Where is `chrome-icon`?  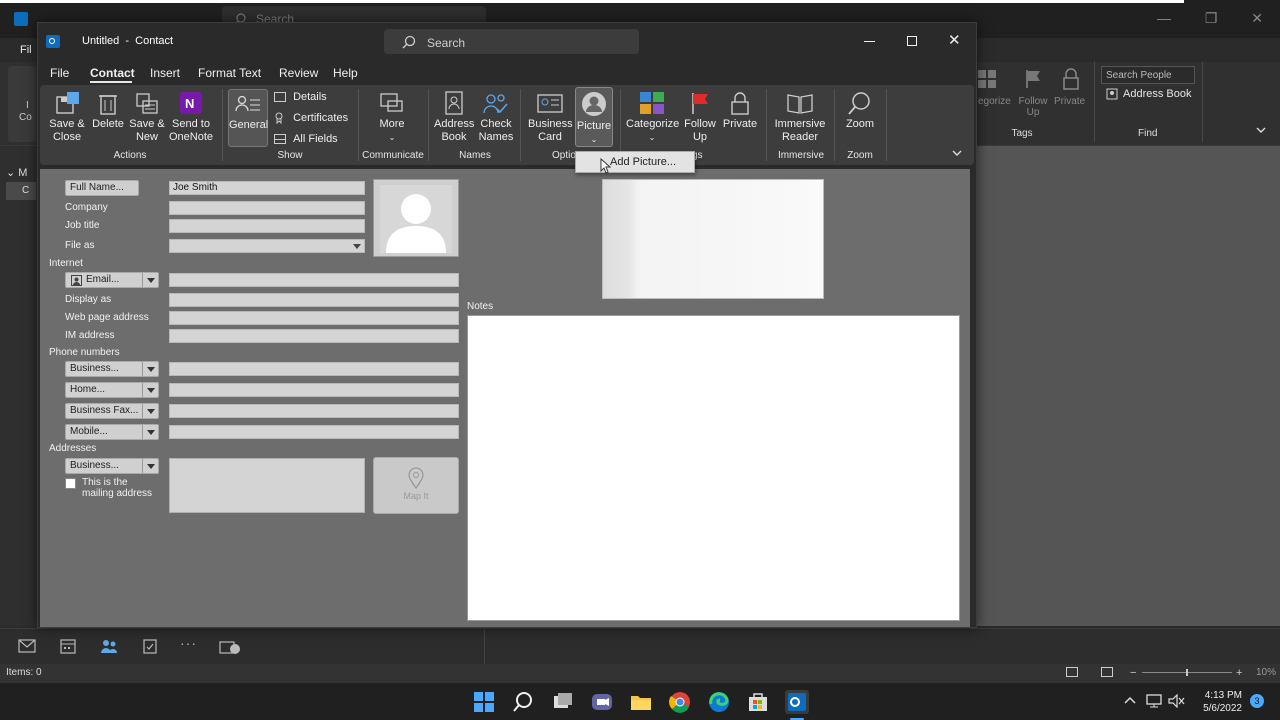
chrome-icon is located at coordinates (680, 702).